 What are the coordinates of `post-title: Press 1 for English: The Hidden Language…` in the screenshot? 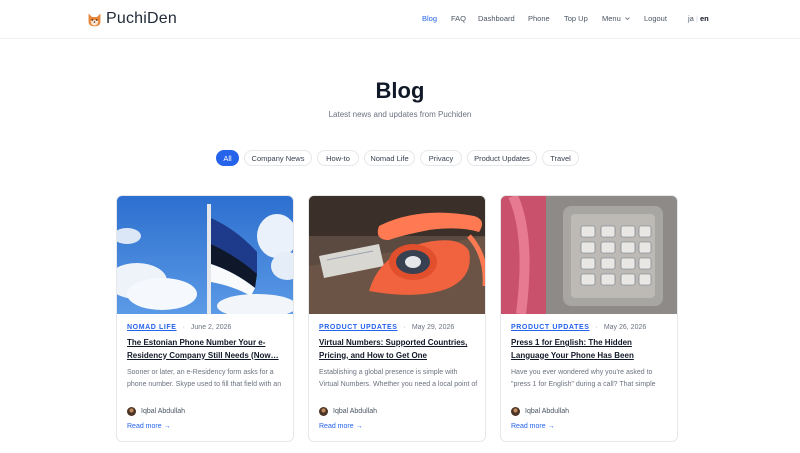 It's located at (591, 350).